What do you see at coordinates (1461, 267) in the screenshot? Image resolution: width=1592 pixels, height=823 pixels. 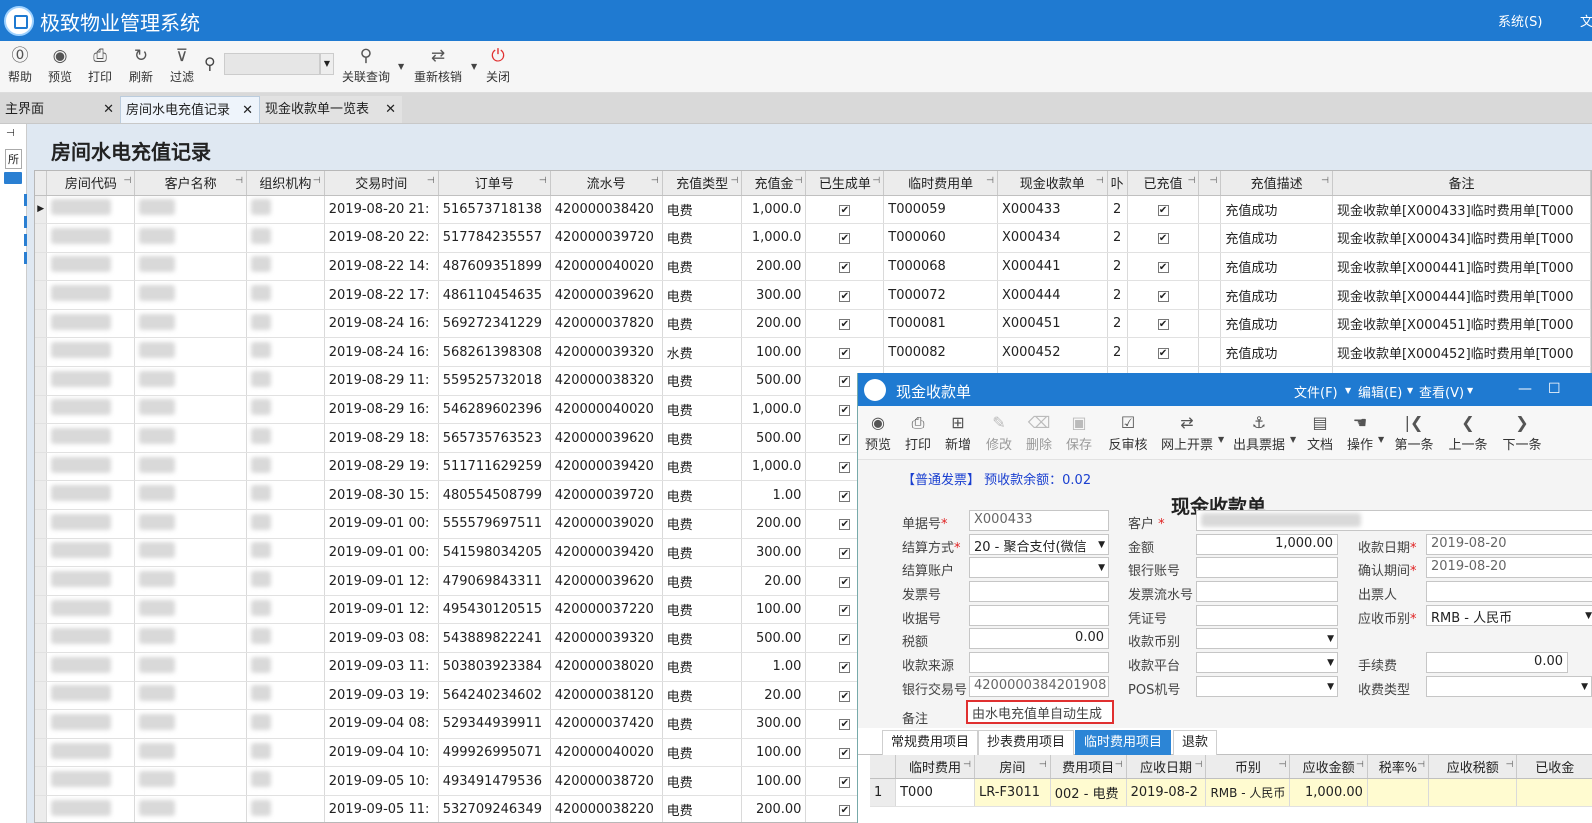 I see `remark-cell: 现金收款单[X000441]临时费用单[T000` at bounding box center [1461, 267].